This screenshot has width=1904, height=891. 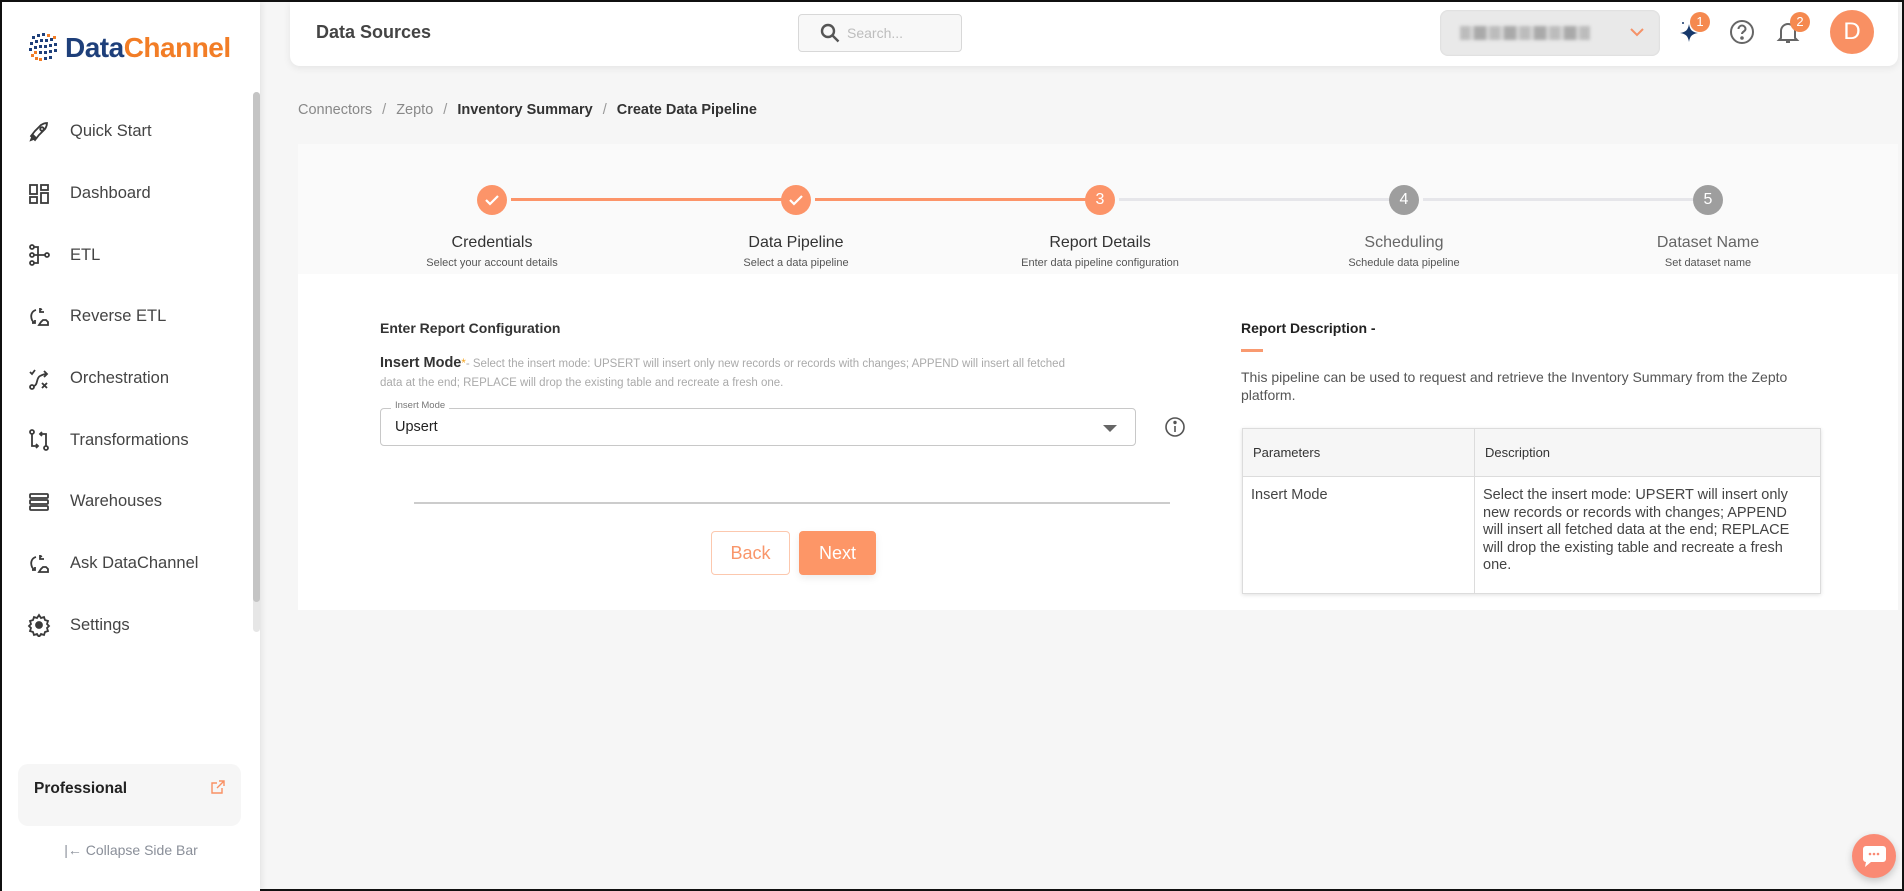 What do you see at coordinates (1525, 33) in the screenshot?
I see `workspace-name-blurred` at bounding box center [1525, 33].